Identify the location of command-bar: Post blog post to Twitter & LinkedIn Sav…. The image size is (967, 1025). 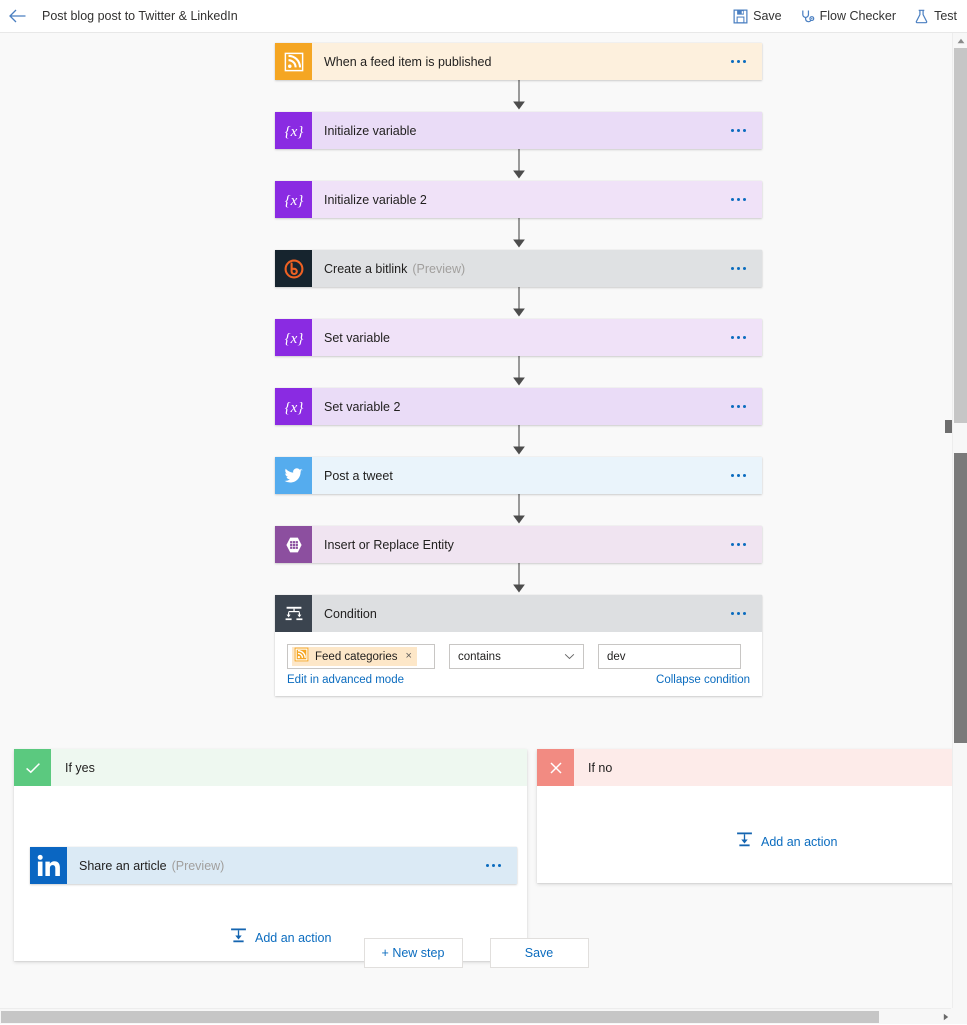
(483, 16).